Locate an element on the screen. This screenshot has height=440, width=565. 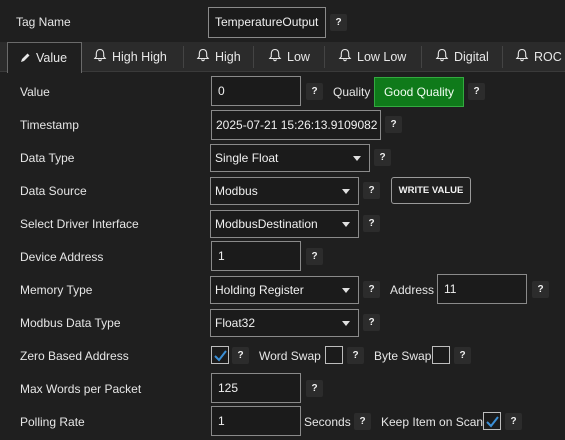
data-source-select: Modbus is located at coordinates (284, 191).